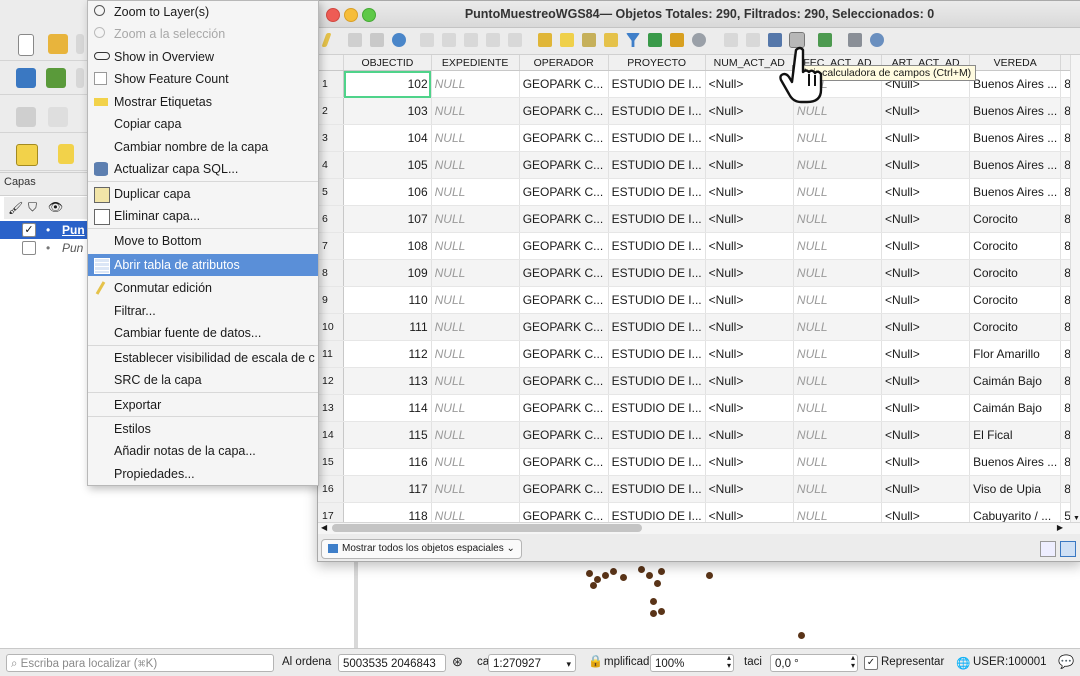 This screenshot has width=1080, height=676. What do you see at coordinates (203, 12) in the screenshot?
I see `menu-zoom-to-layer: Zoom to Layer(s)` at bounding box center [203, 12].